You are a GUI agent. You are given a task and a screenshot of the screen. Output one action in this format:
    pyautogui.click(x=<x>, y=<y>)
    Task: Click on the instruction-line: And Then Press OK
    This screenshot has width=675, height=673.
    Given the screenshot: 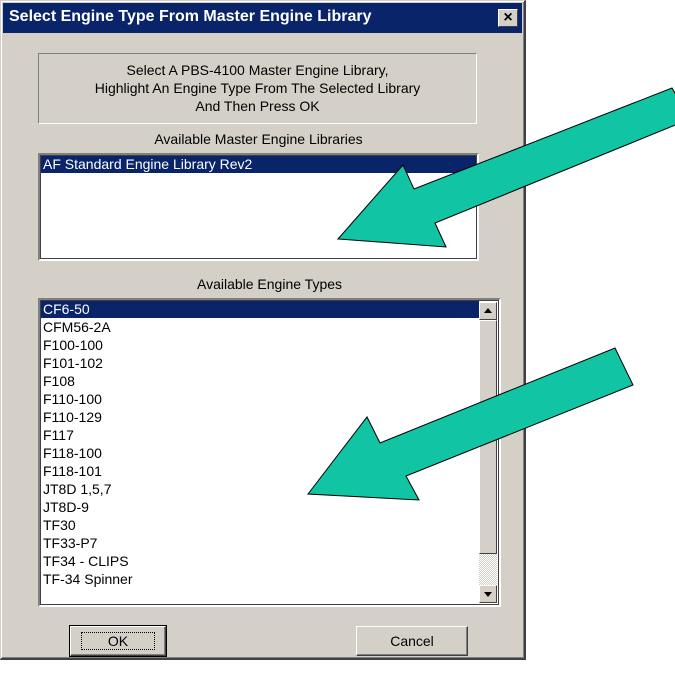 What is the action you would take?
    pyautogui.click(x=257, y=106)
    